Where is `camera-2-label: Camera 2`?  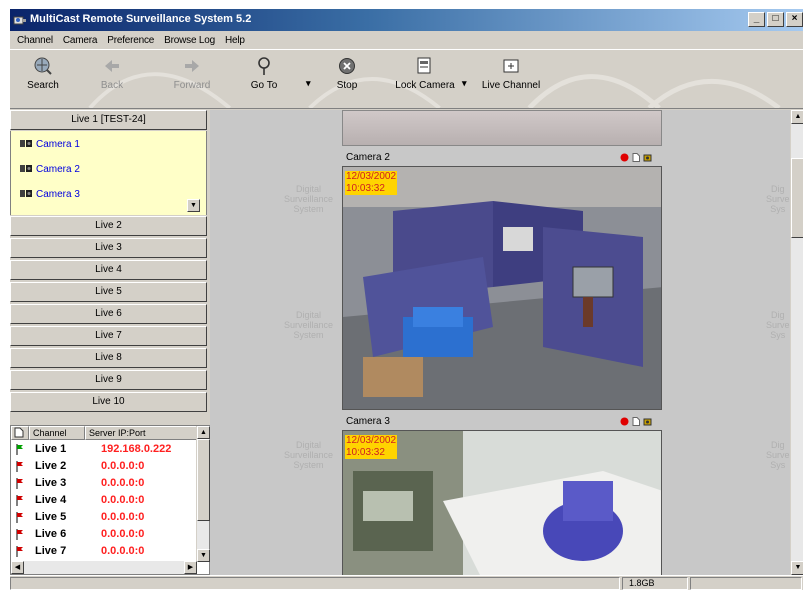 camera-2-label: Camera 2 is located at coordinates (58, 169).